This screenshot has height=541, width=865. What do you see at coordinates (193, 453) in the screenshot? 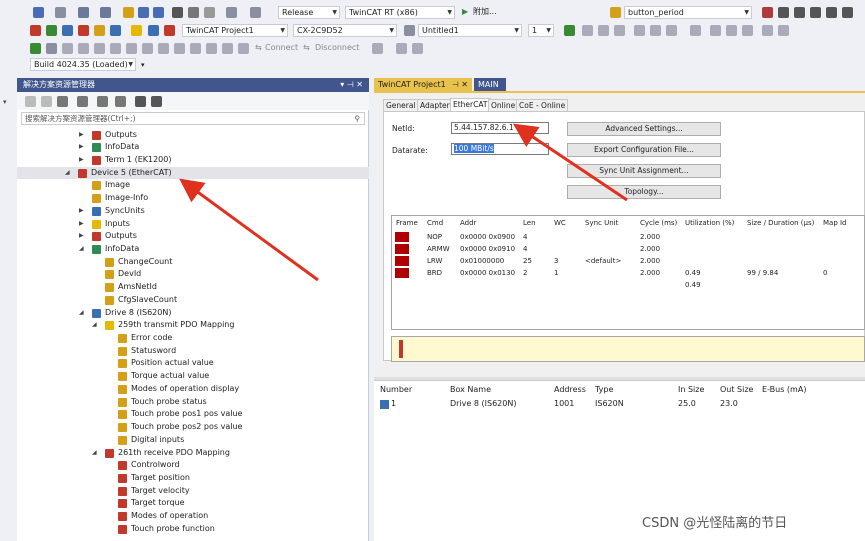
I see `tree-item: ◢ 261th receive PDO Mapping` at bounding box center [193, 453].